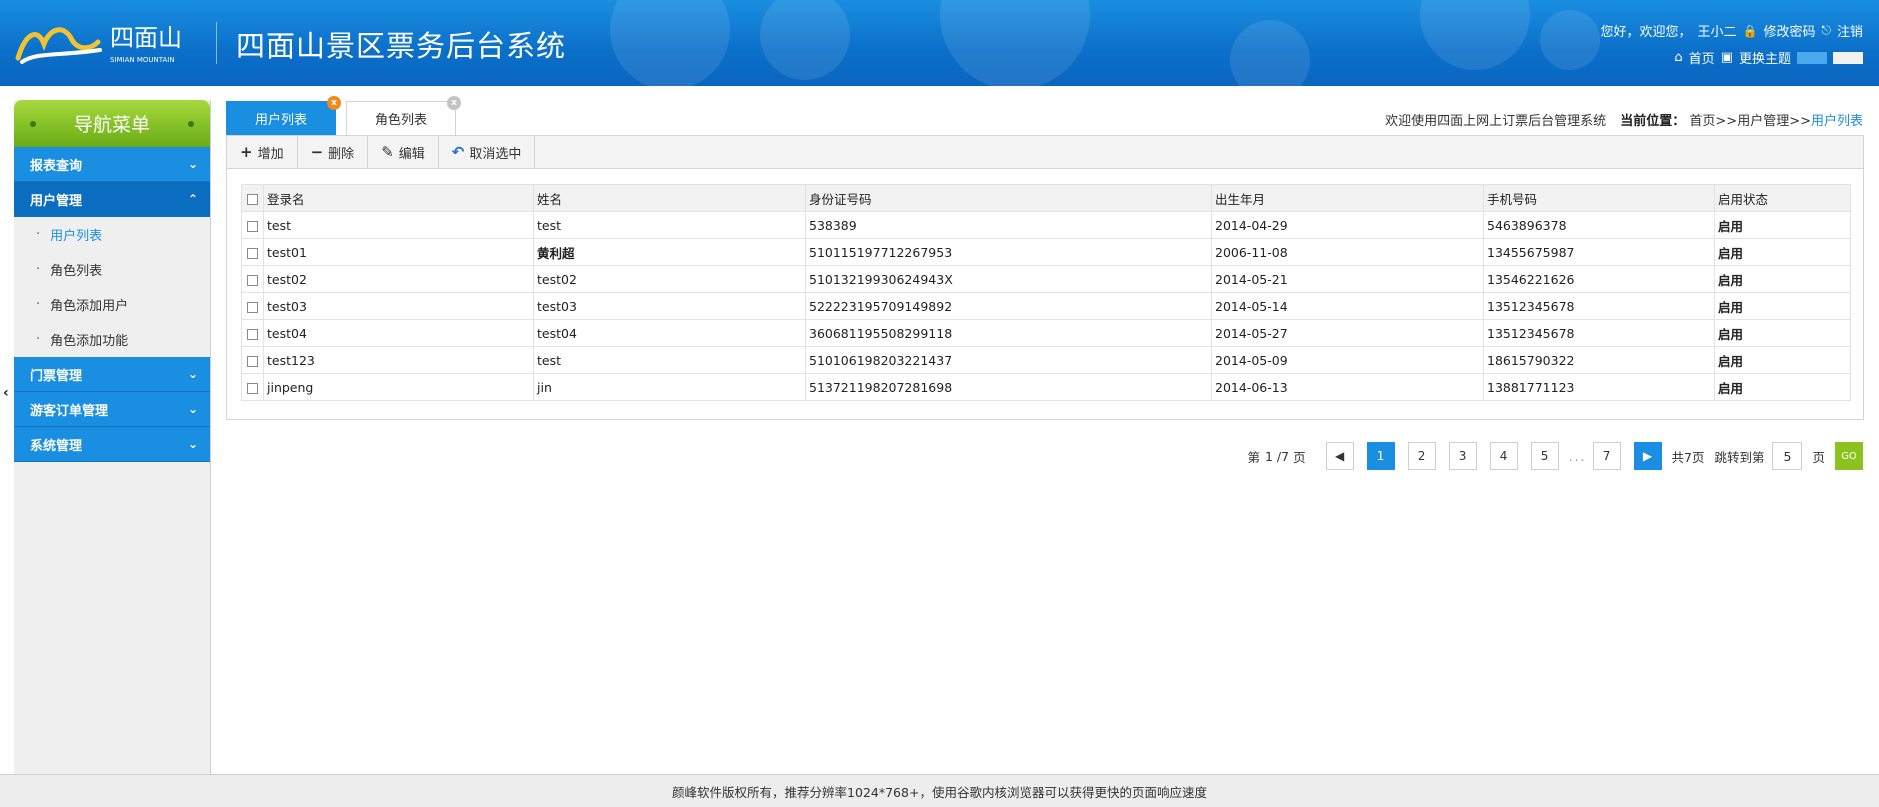 Image resolution: width=1879 pixels, height=807 pixels. I want to click on sidebar-item-label: 用户列表, so click(76, 236).